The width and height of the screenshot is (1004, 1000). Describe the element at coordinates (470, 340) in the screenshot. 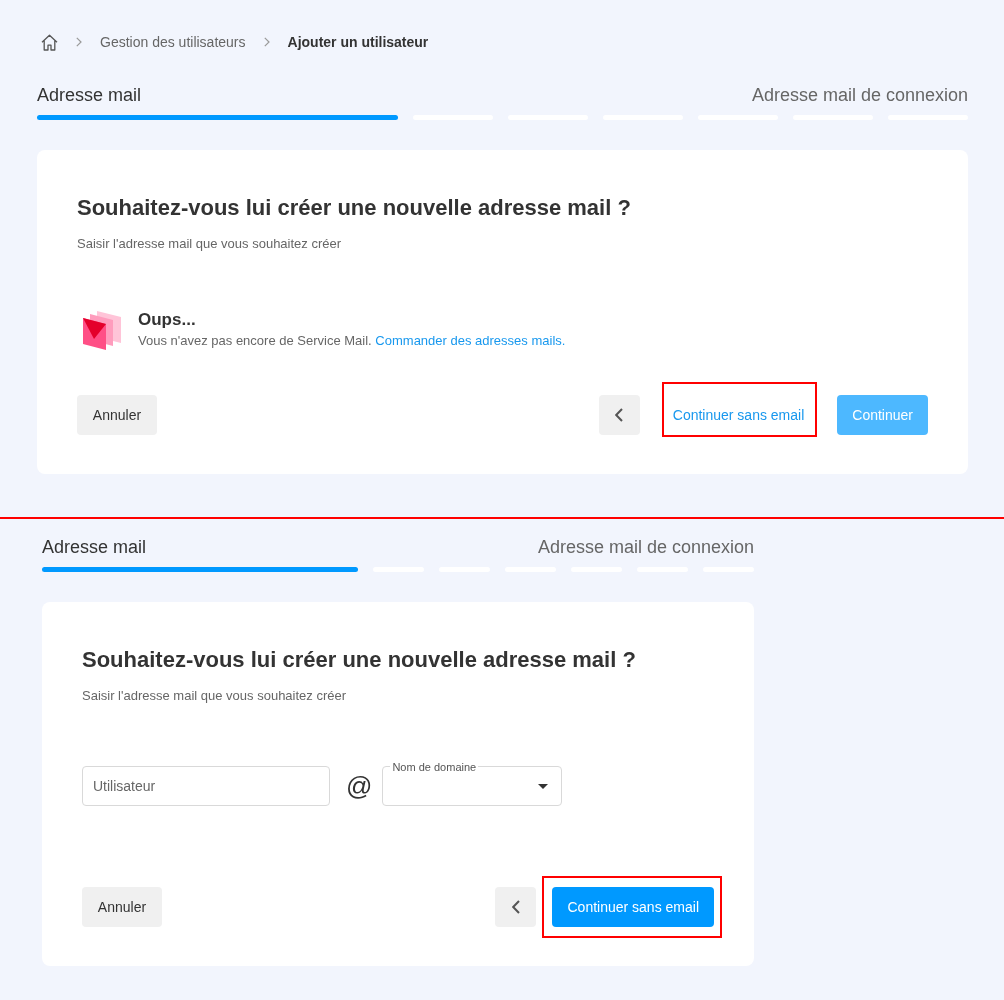

I see `order-link: Commander des adresses mails.` at that location.